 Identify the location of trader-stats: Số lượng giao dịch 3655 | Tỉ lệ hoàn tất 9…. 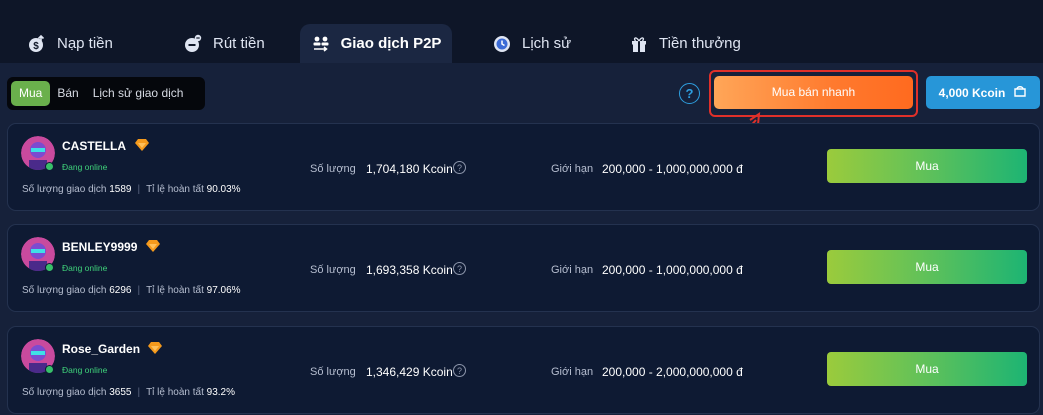
(129, 392).